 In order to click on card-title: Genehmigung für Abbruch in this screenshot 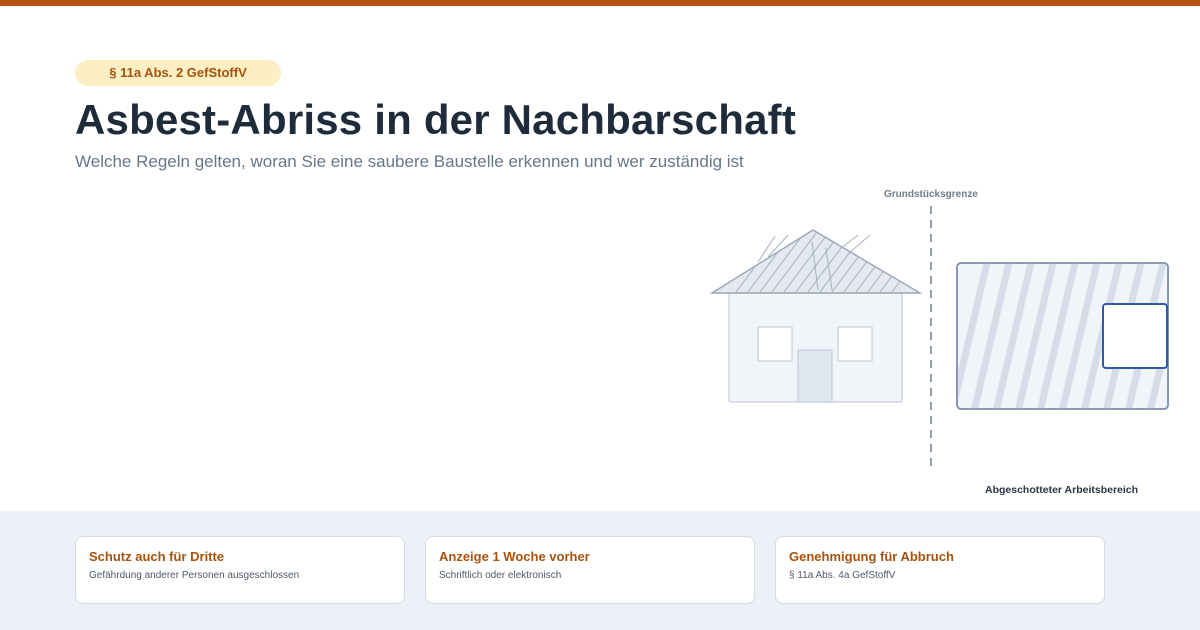, I will do `click(871, 556)`.